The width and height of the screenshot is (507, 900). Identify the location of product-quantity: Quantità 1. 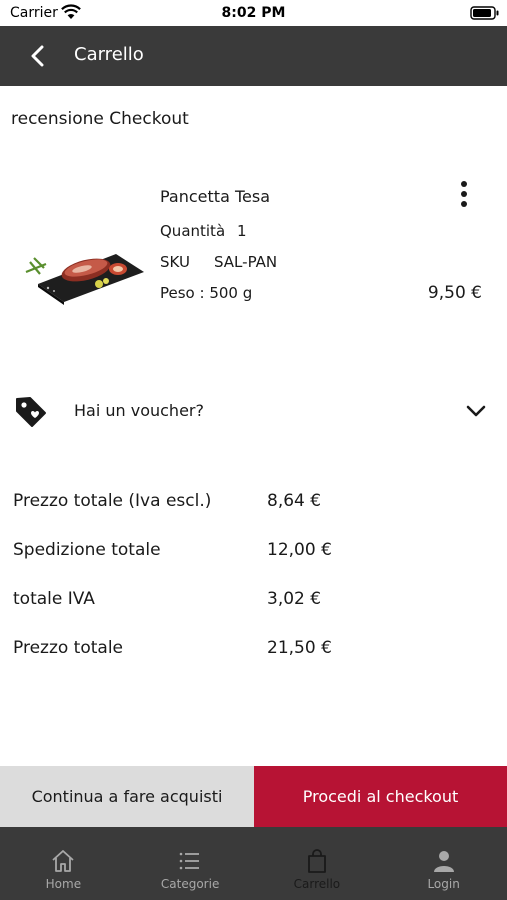
(203, 231).